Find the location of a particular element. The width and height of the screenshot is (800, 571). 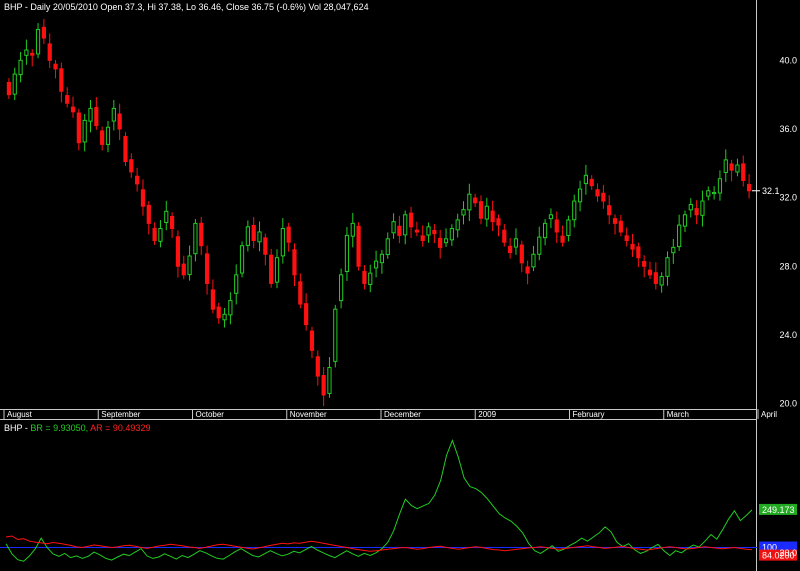

price-axis: 20.0 24.0 28.0 32.0 36.0 40.0 32.1 is located at coordinates (774, 232).